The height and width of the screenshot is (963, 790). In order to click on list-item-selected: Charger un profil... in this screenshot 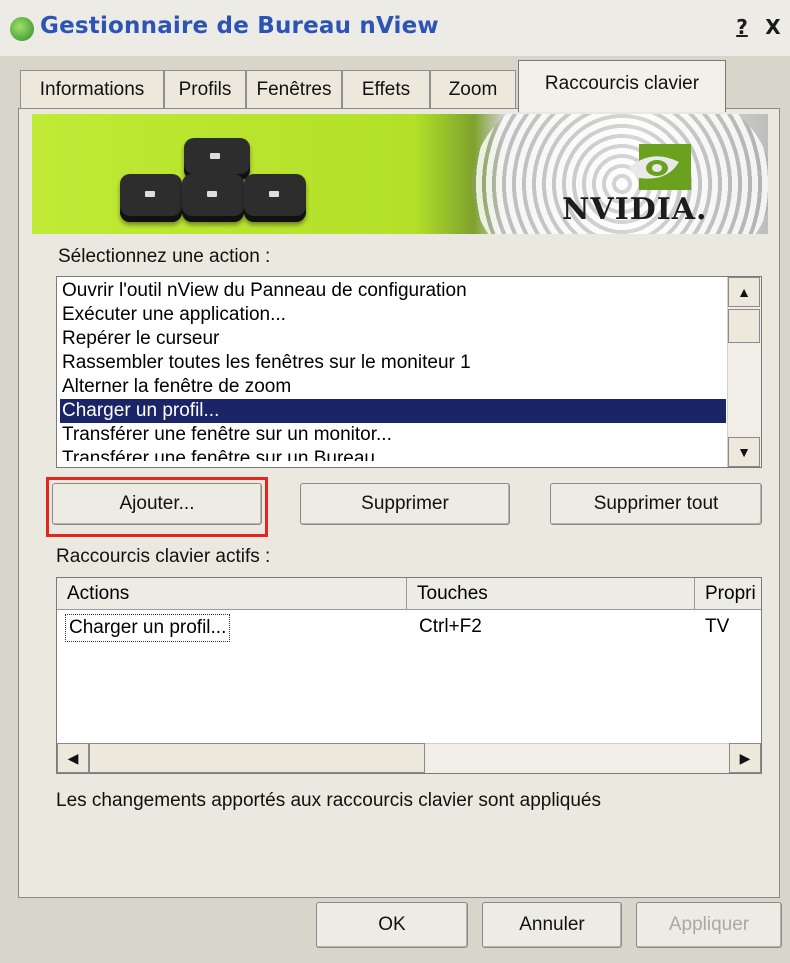, I will do `click(393, 411)`.